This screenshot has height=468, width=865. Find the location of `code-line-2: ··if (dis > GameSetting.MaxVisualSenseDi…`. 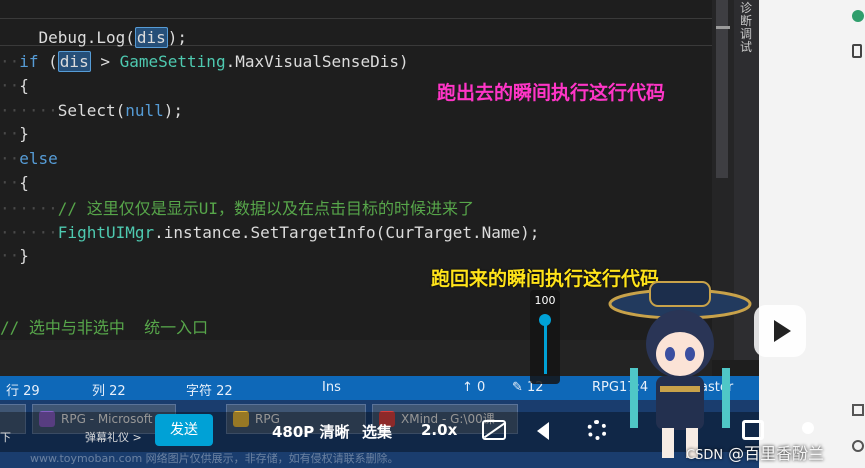

code-line-2: ··if (dis > GameSetting.MaxVisualSenseDi… is located at coordinates (204, 61).